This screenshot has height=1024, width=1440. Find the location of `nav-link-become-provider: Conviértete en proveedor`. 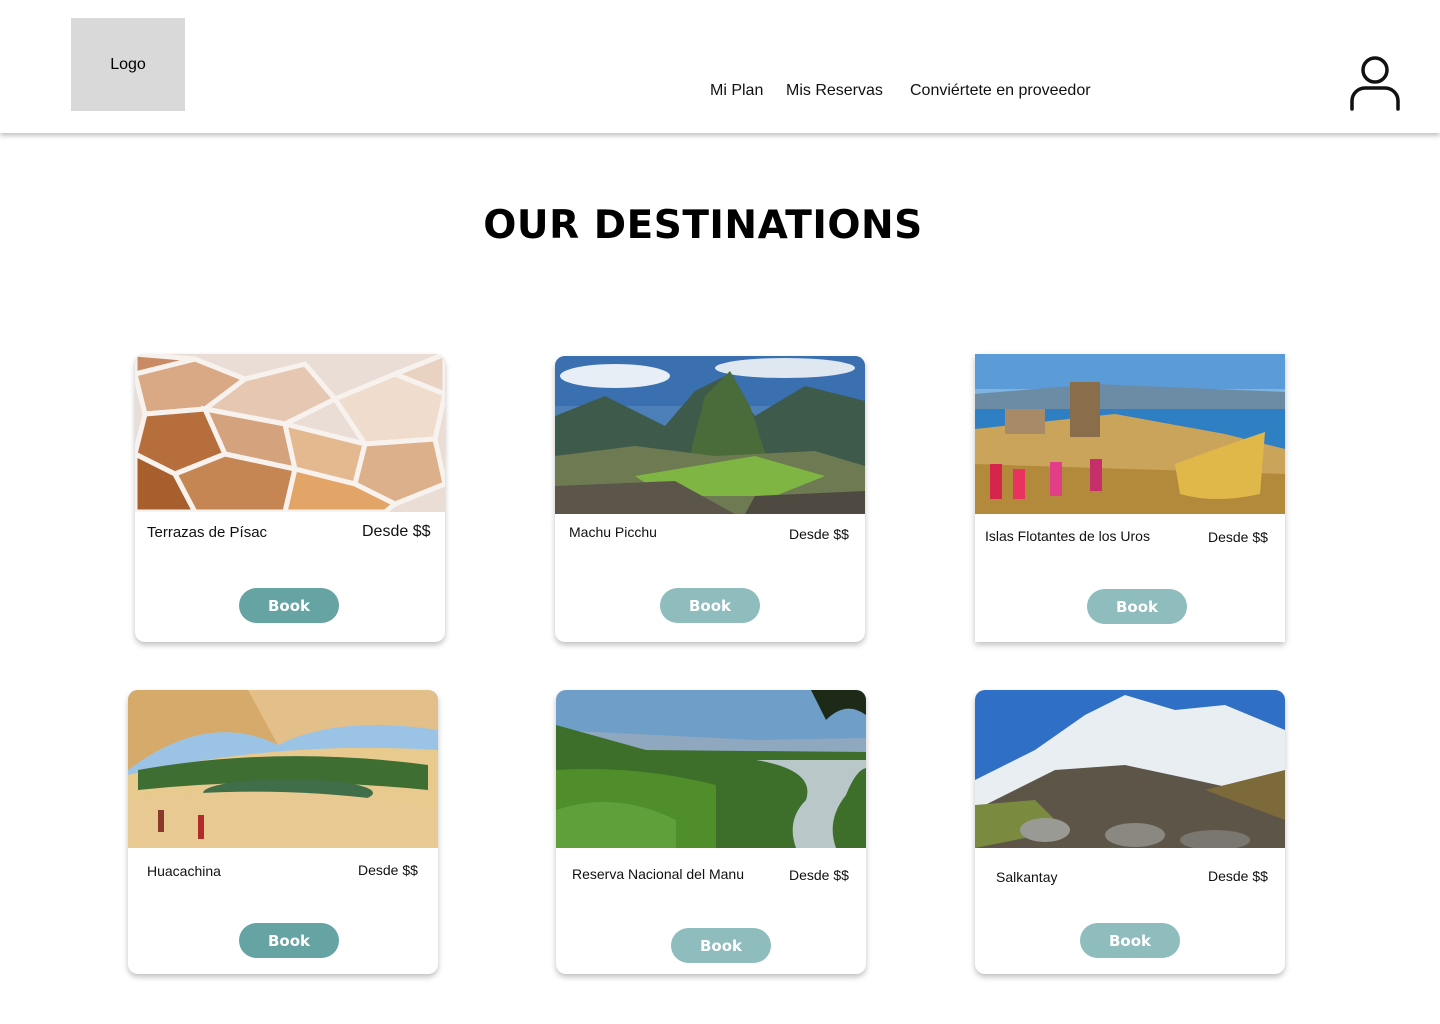

nav-link-become-provider: Conviértete en proveedor is located at coordinates (1000, 91).